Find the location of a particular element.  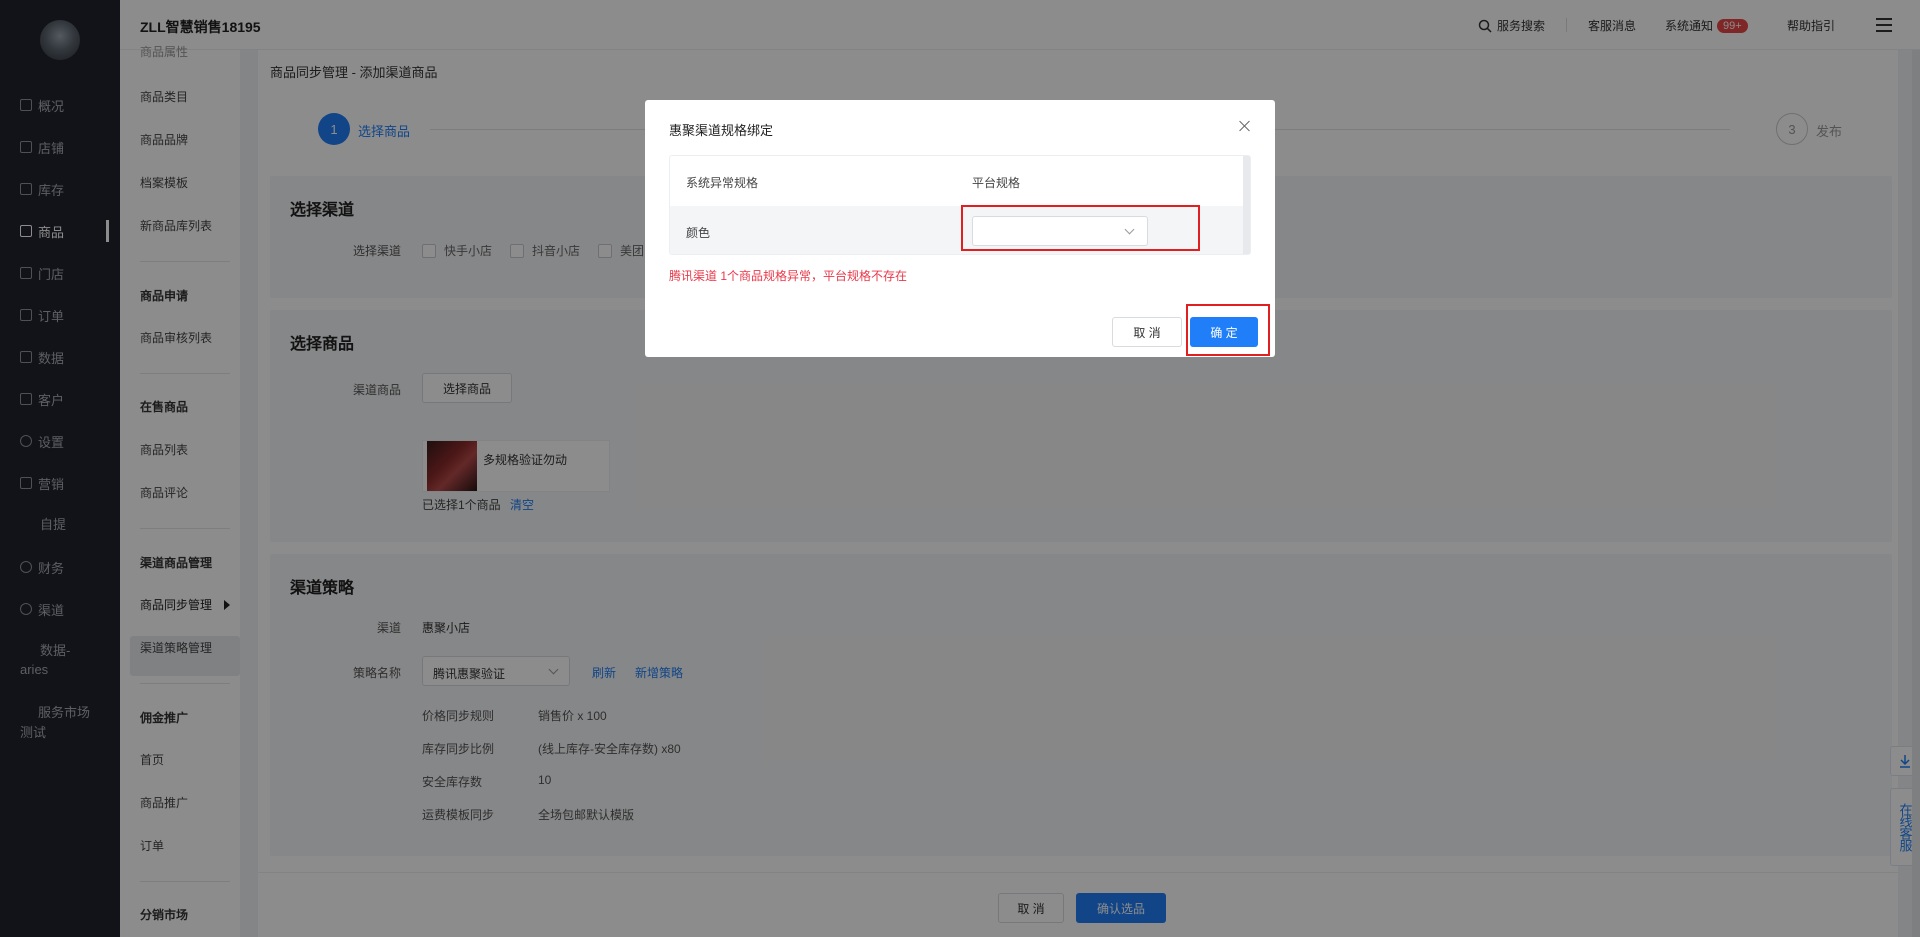

table-scrollbar is located at coordinates (1246, 205).